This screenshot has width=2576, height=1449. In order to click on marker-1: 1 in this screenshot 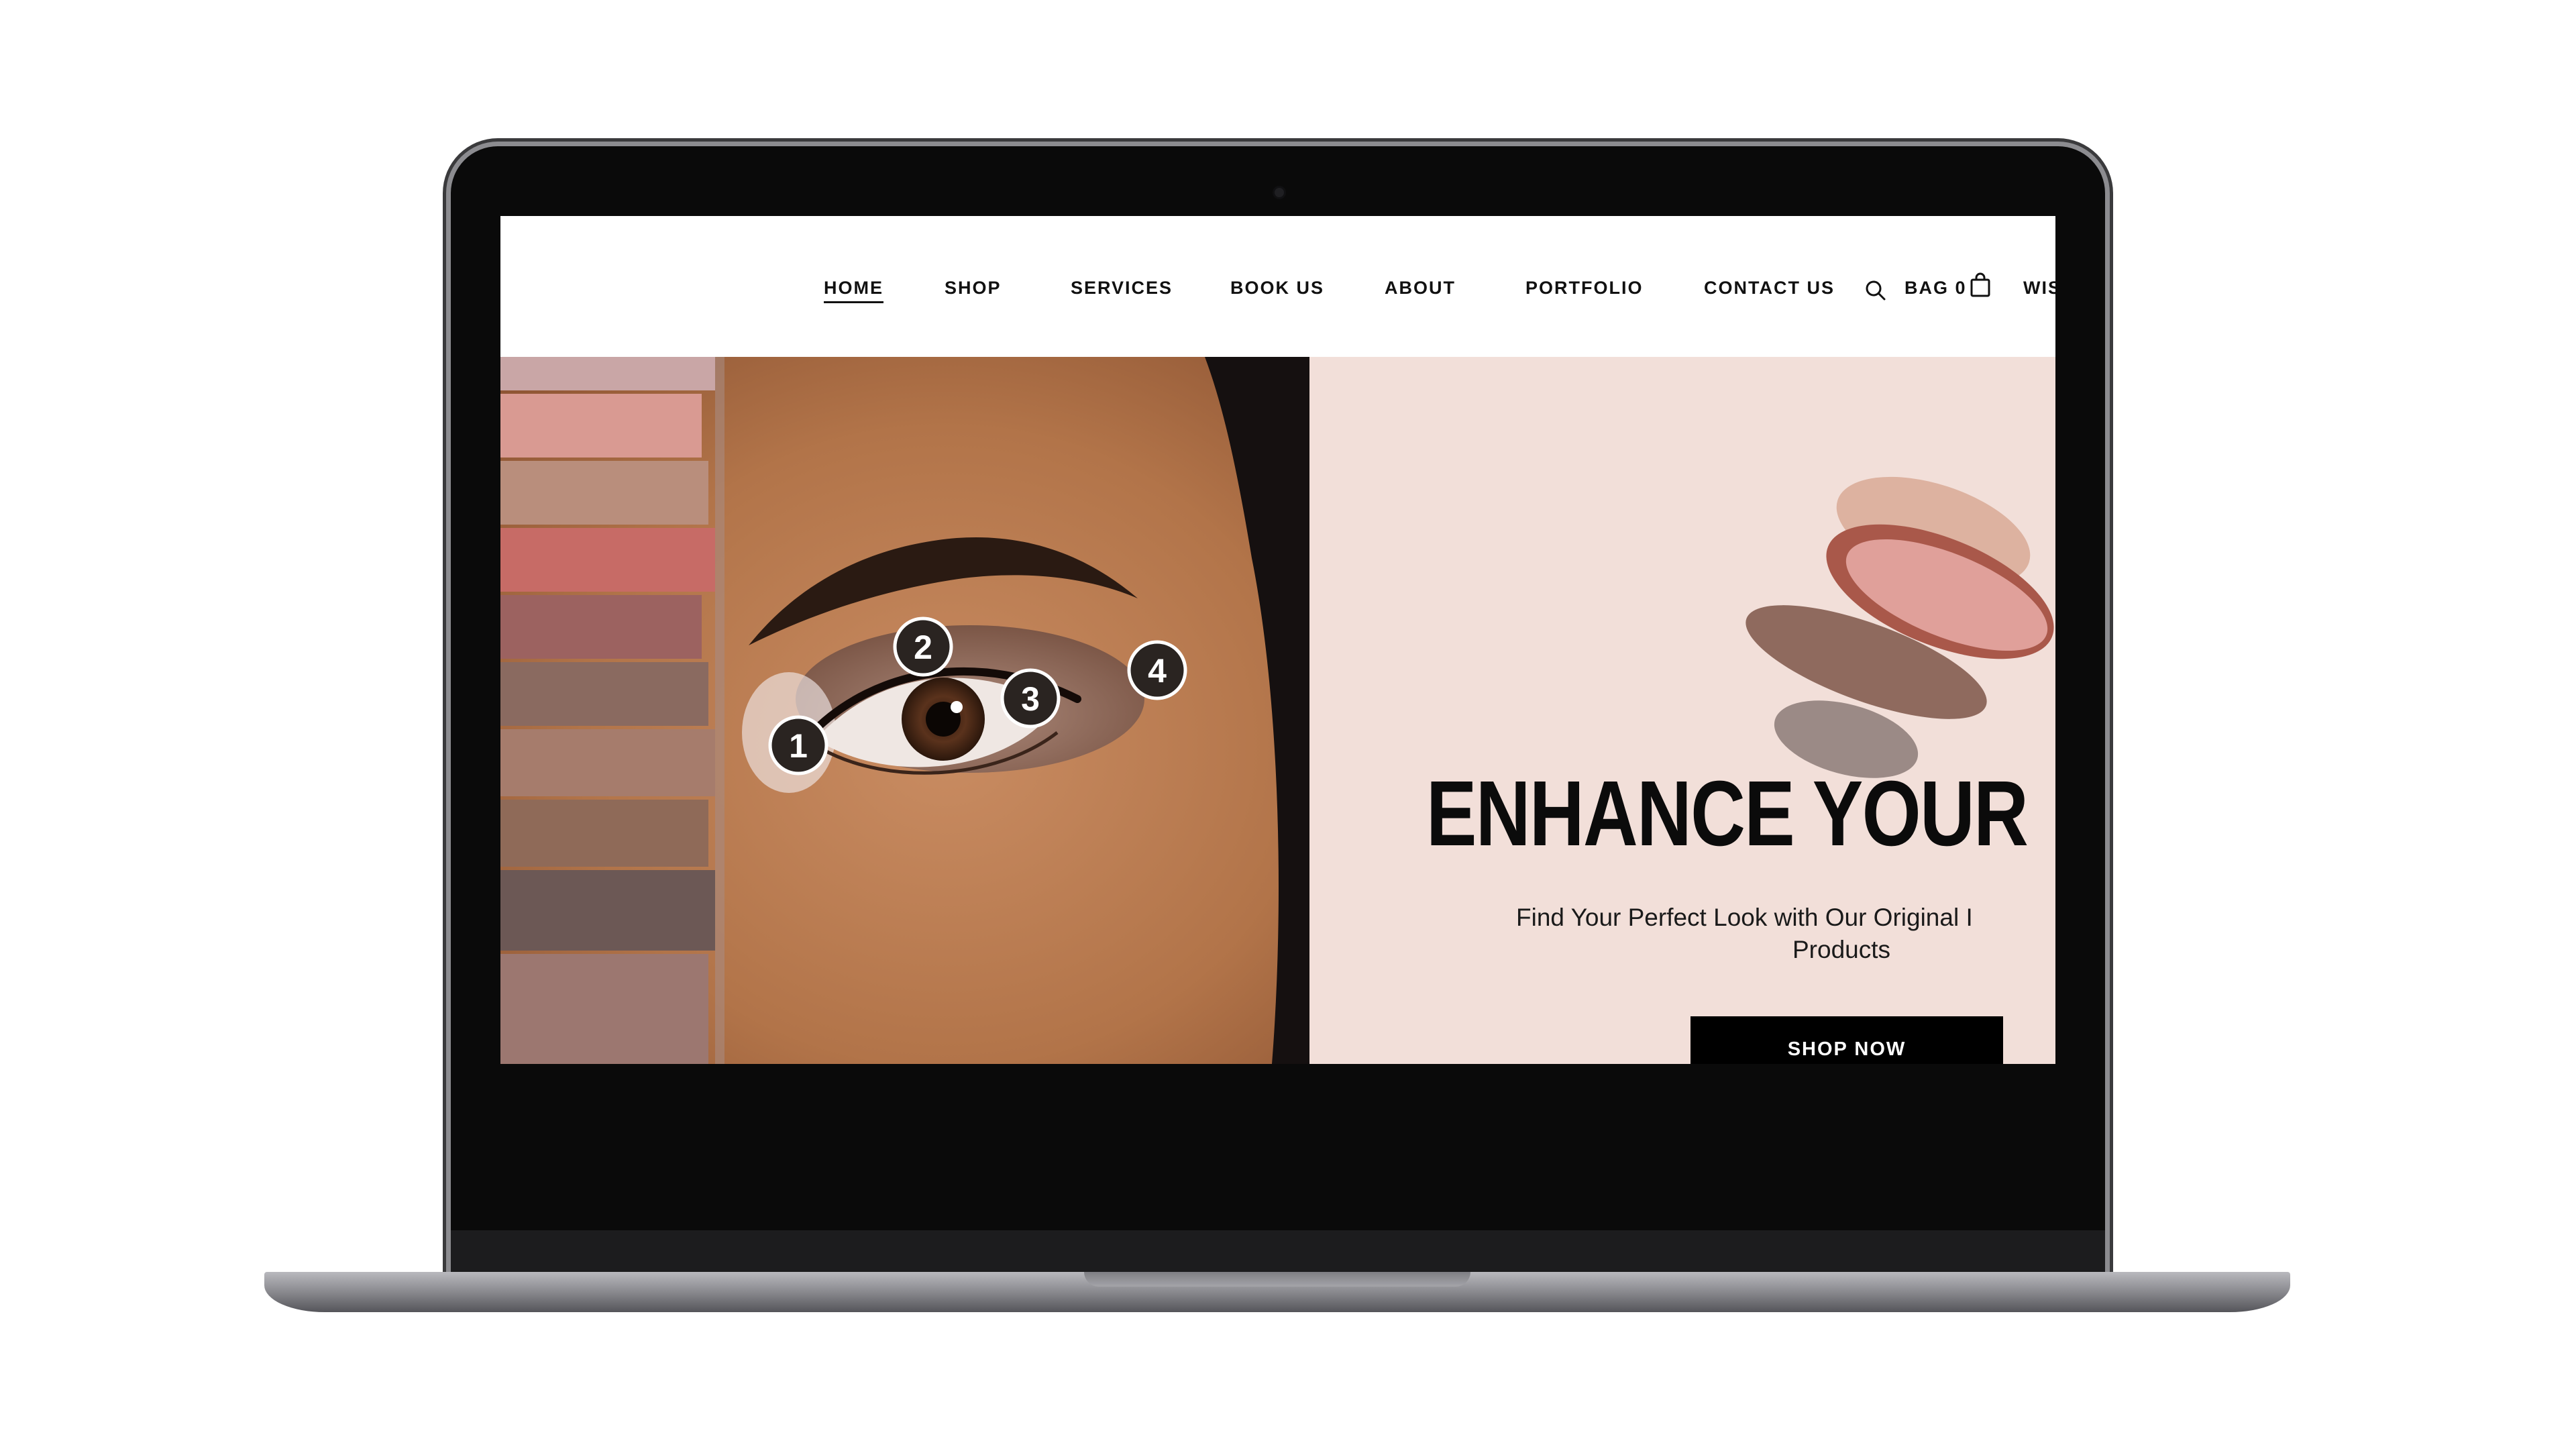, I will do `click(798, 745)`.